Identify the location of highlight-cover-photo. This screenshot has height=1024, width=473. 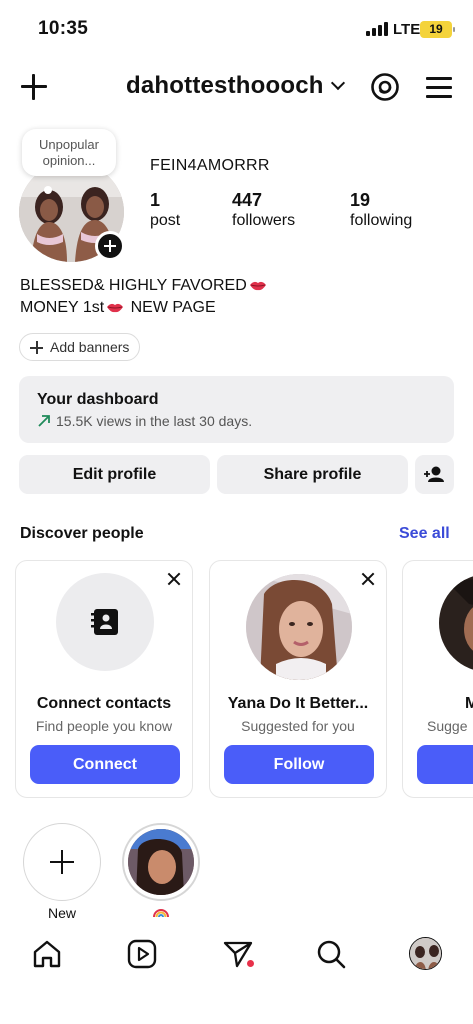
(161, 862).